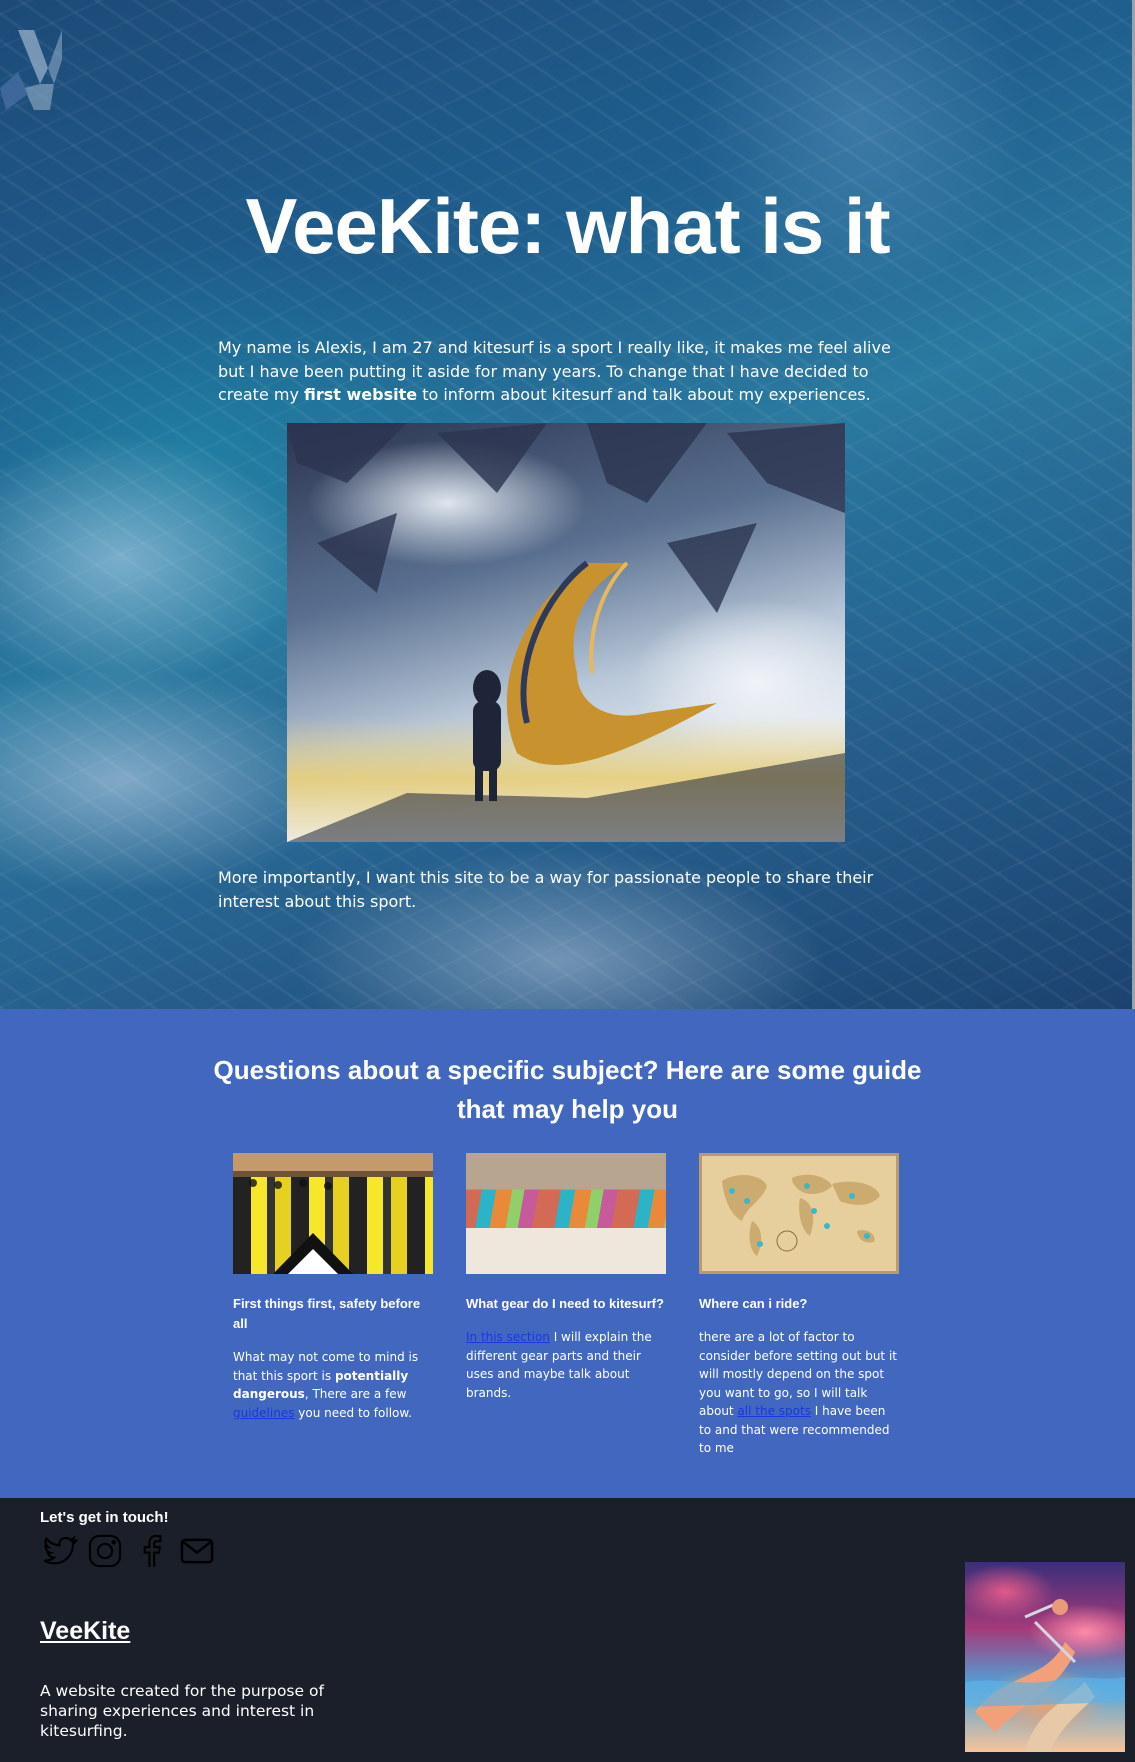 The width and height of the screenshot is (1135, 1762). I want to click on harness-rack-image, so click(333, 1213).